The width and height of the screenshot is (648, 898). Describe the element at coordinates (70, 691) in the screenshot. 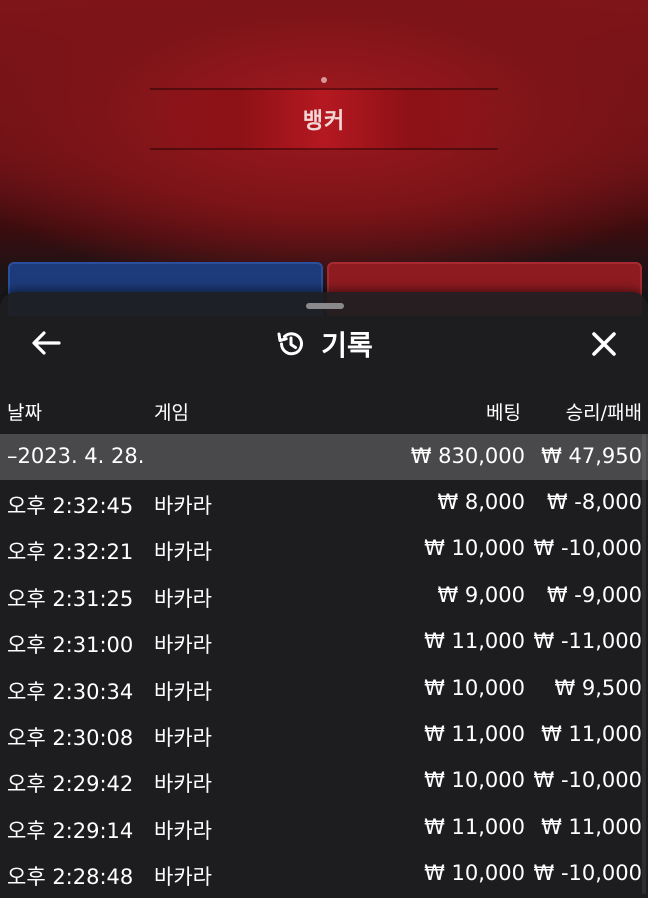

I see `row-time: 오후 2:30:34` at that location.